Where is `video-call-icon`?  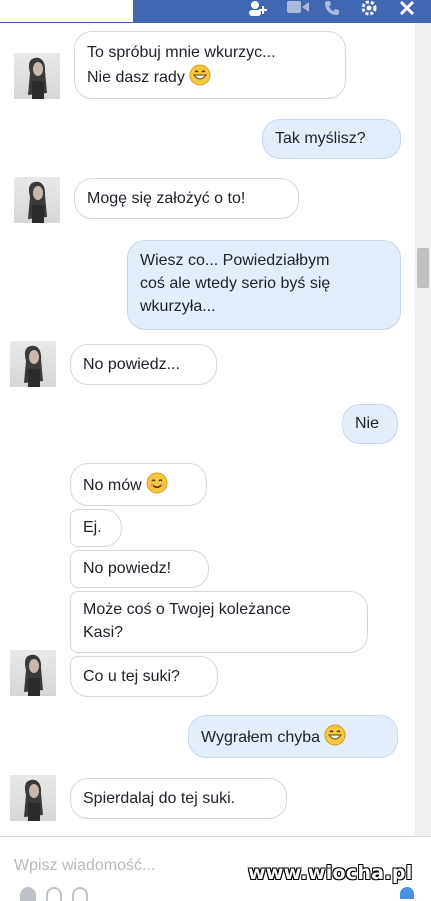 video-call-icon is located at coordinates (298, 8).